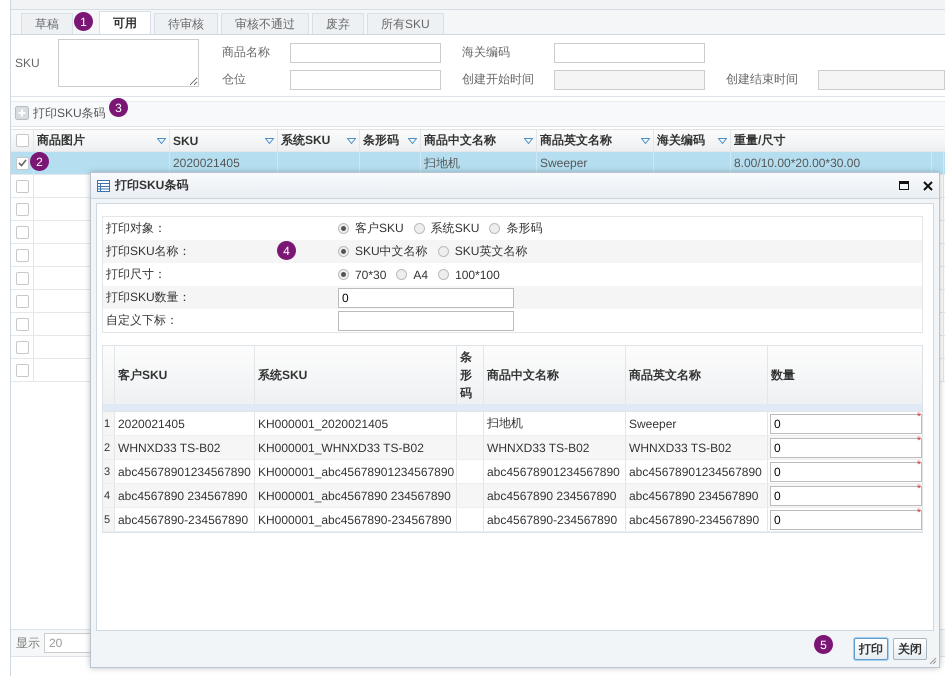 This screenshot has height=676, width=945. Describe the element at coordinates (383, 251) in the screenshot. I see `radio-option: SKU中文名称` at that location.